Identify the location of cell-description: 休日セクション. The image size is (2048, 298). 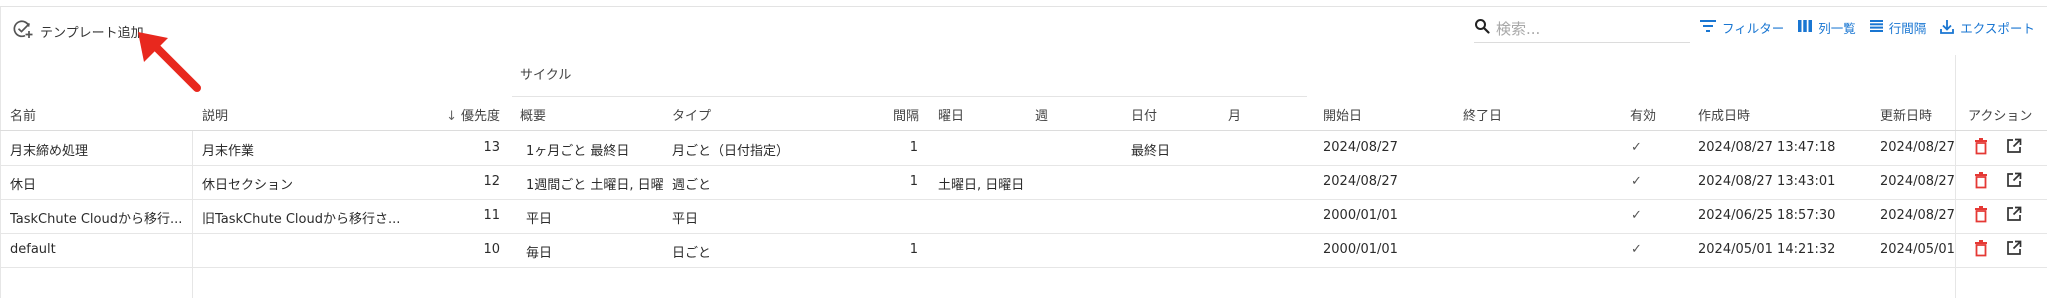
(248, 185).